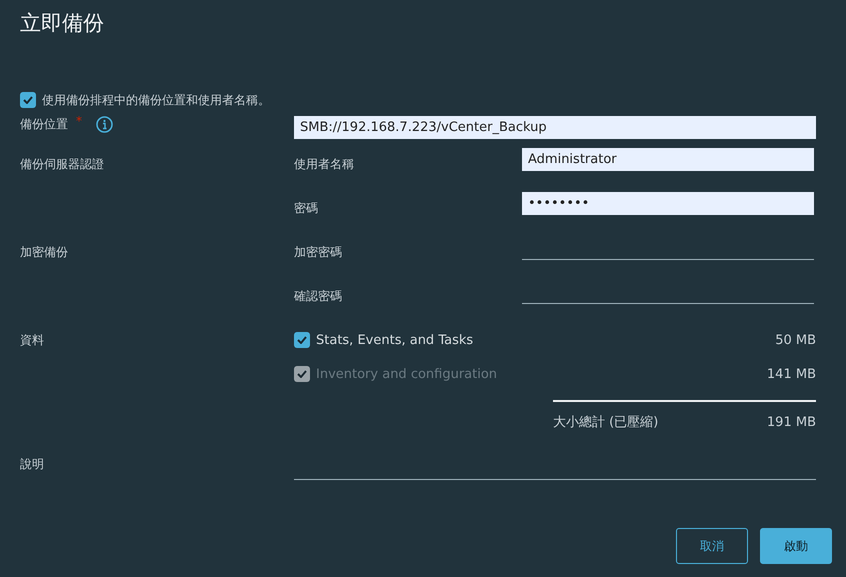  I want to click on section-label: 加密備份, so click(44, 252).